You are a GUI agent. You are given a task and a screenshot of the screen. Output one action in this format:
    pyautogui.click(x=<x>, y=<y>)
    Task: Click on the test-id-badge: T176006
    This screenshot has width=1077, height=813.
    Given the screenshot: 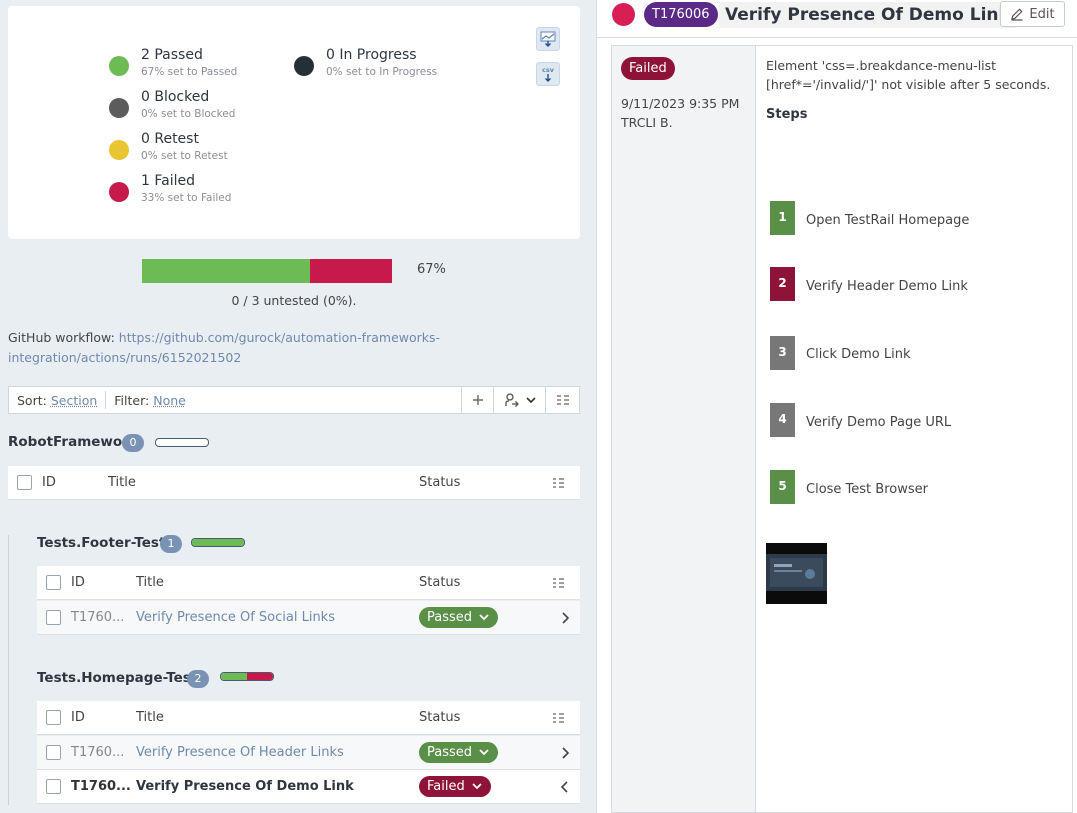 What is the action you would take?
    pyautogui.click(x=681, y=14)
    